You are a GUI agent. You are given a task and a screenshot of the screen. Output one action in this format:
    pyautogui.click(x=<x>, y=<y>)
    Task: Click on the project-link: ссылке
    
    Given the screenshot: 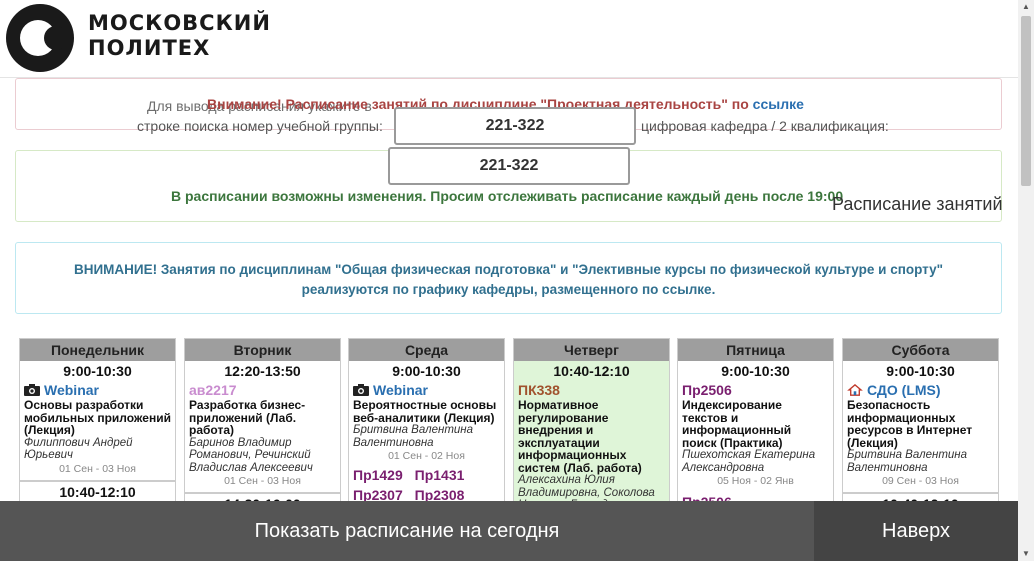 What is the action you would take?
    pyautogui.click(x=778, y=104)
    